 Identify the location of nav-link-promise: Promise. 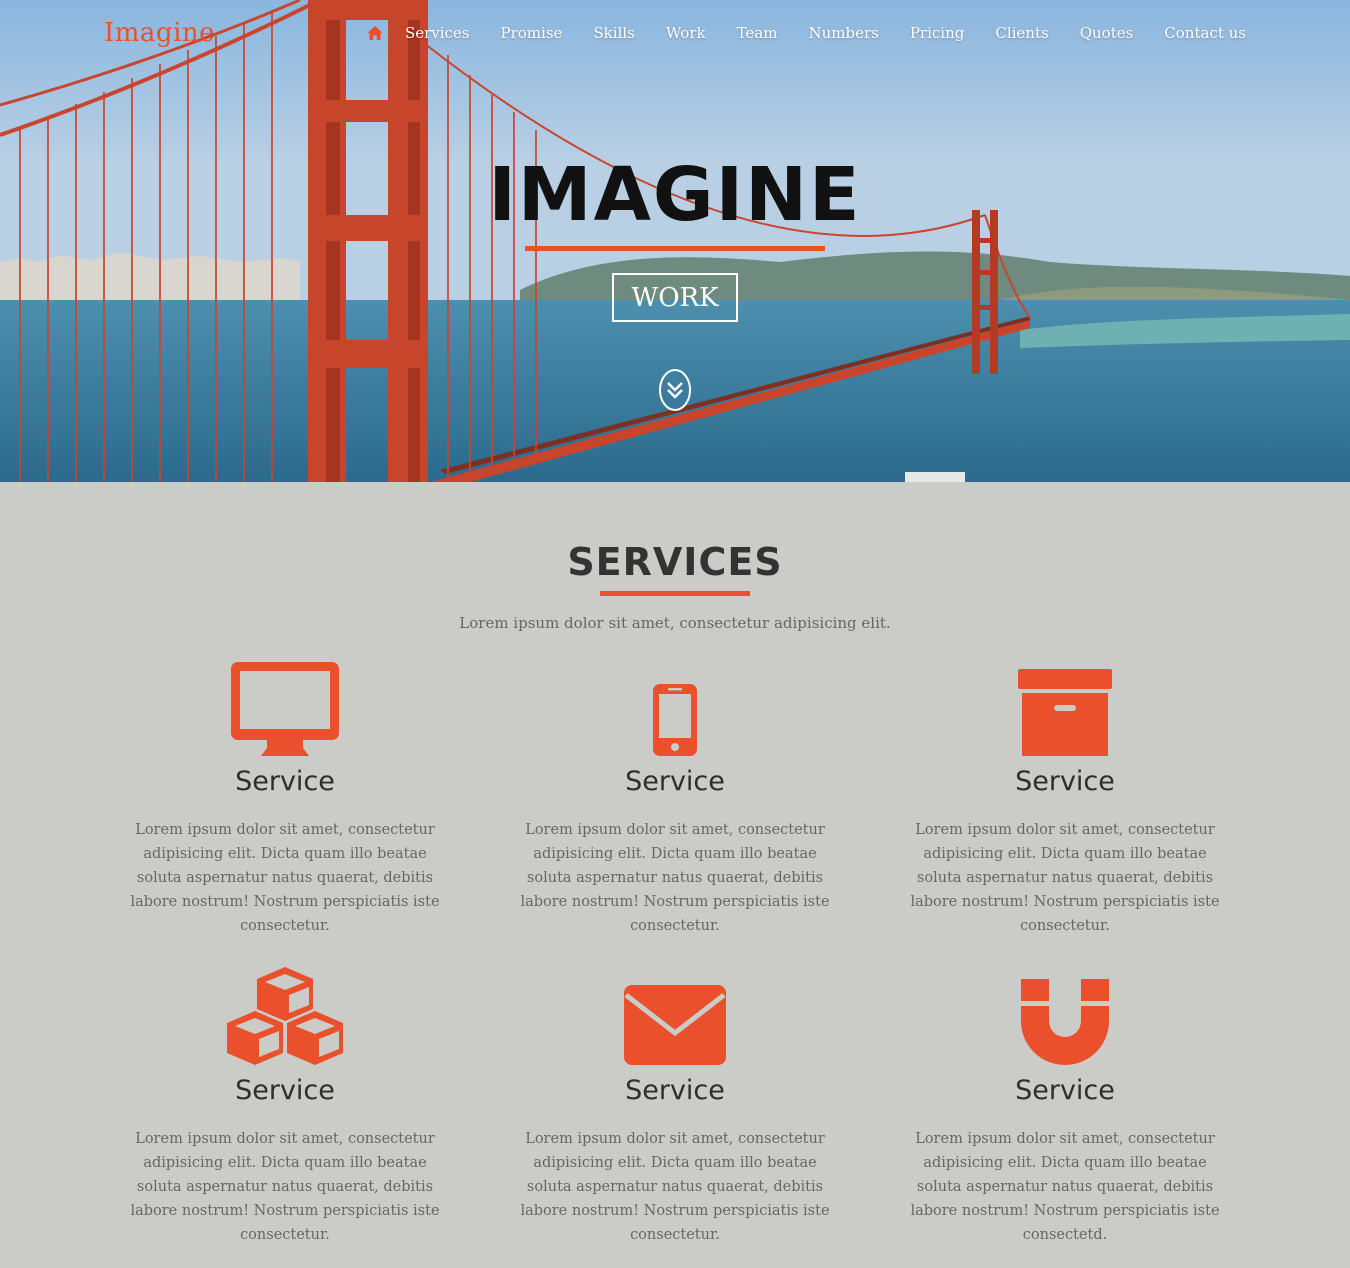
(532, 33).